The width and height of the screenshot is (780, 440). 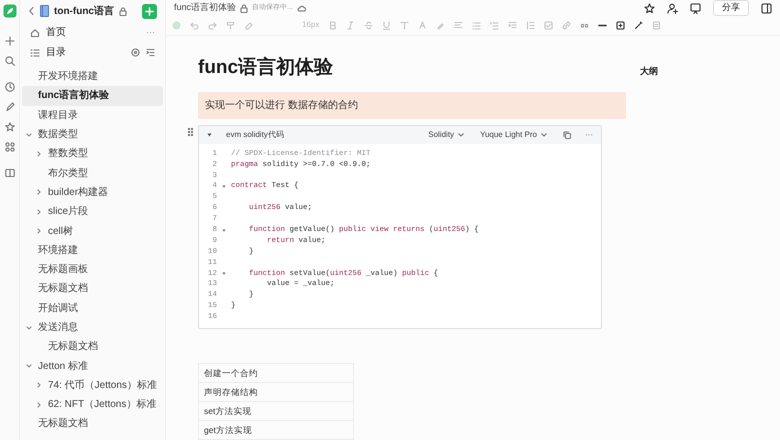 I want to click on target-icon, so click(x=135, y=52).